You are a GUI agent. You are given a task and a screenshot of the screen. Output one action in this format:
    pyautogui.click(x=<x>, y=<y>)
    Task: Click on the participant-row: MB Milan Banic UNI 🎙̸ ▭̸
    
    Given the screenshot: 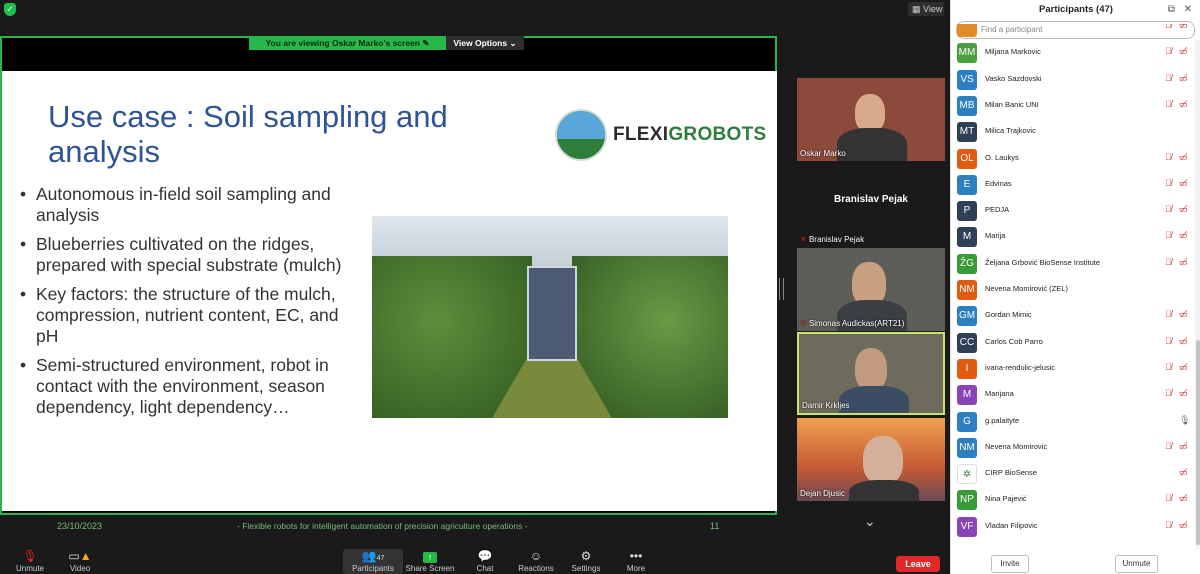 What is the action you would take?
    pyautogui.click(x=1072, y=106)
    